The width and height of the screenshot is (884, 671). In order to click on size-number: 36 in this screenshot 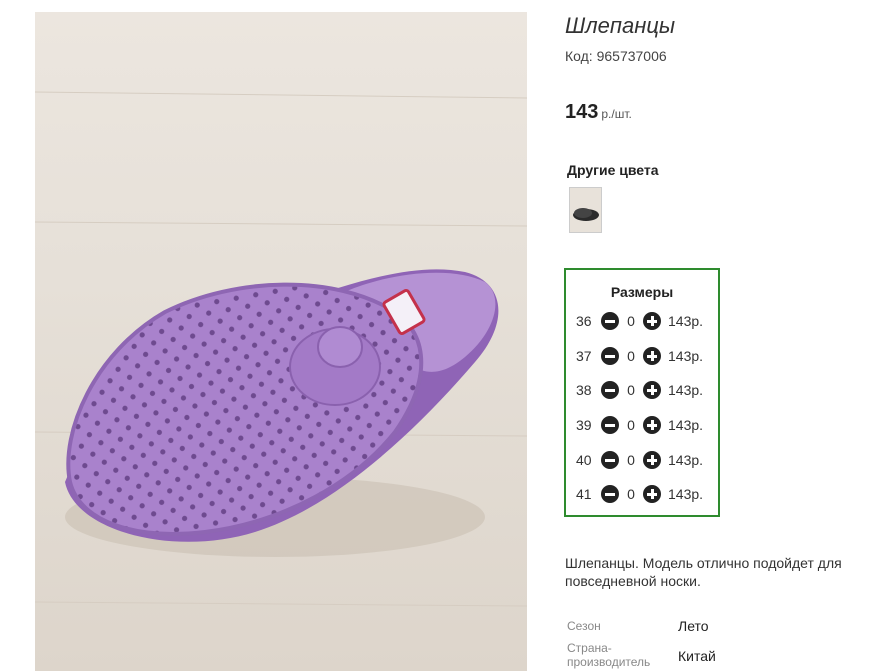, I will do `click(584, 321)`.